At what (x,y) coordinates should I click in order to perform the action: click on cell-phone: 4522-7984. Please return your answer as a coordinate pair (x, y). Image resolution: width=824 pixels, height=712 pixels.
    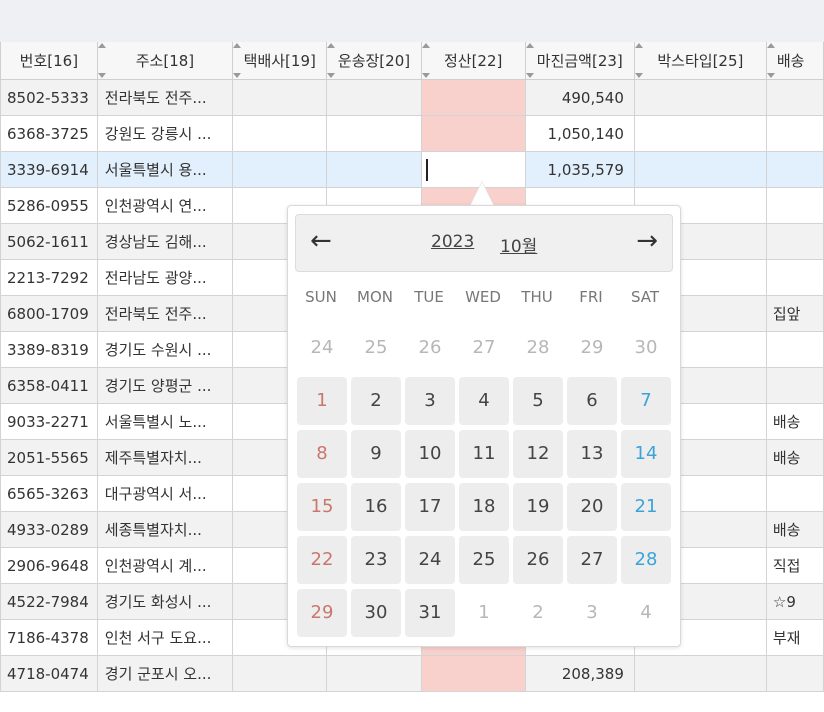
    Looking at the image, I should click on (49, 601).